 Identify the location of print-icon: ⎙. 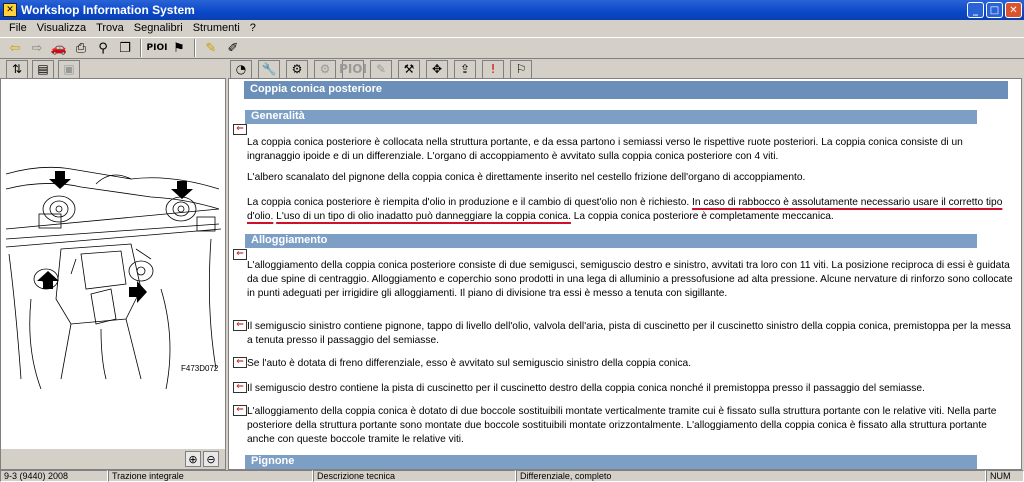
(81, 48).